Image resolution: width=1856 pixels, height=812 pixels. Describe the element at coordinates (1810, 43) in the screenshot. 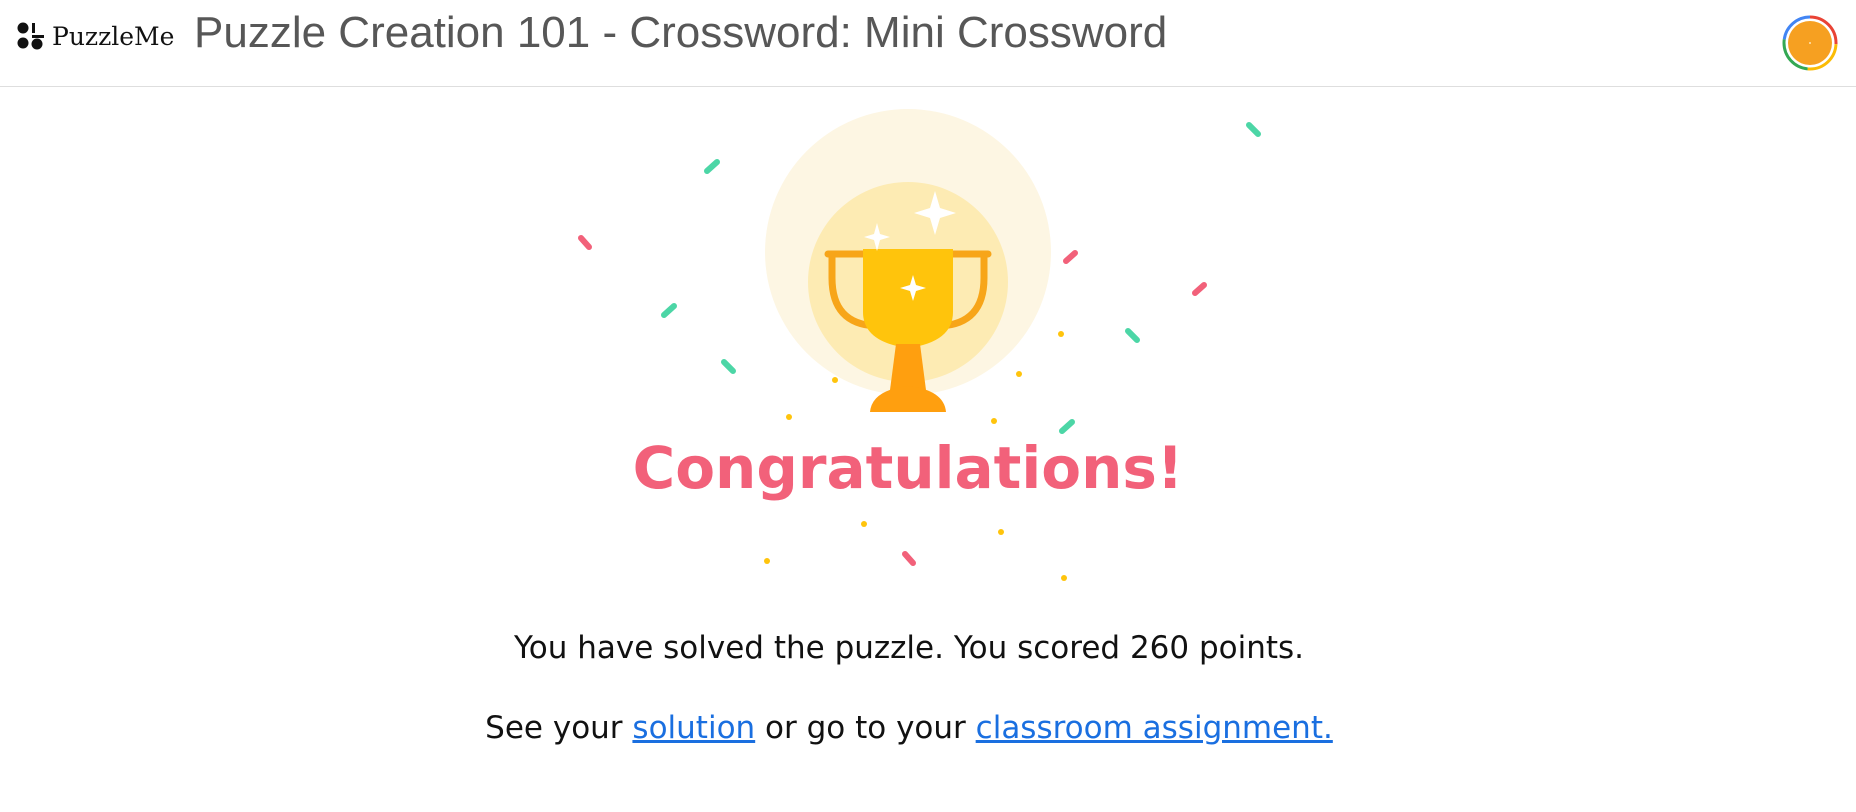

I see `user-avatar-icon` at that location.